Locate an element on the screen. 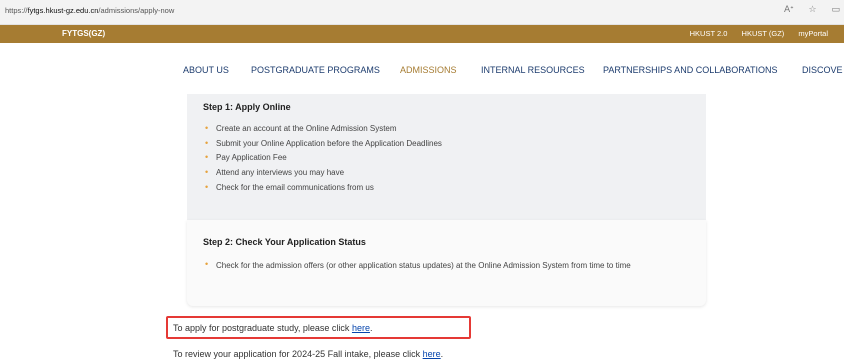 This screenshot has height=362, width=844. top-link-myportal: myPortal is located at coordinates (813, 33).